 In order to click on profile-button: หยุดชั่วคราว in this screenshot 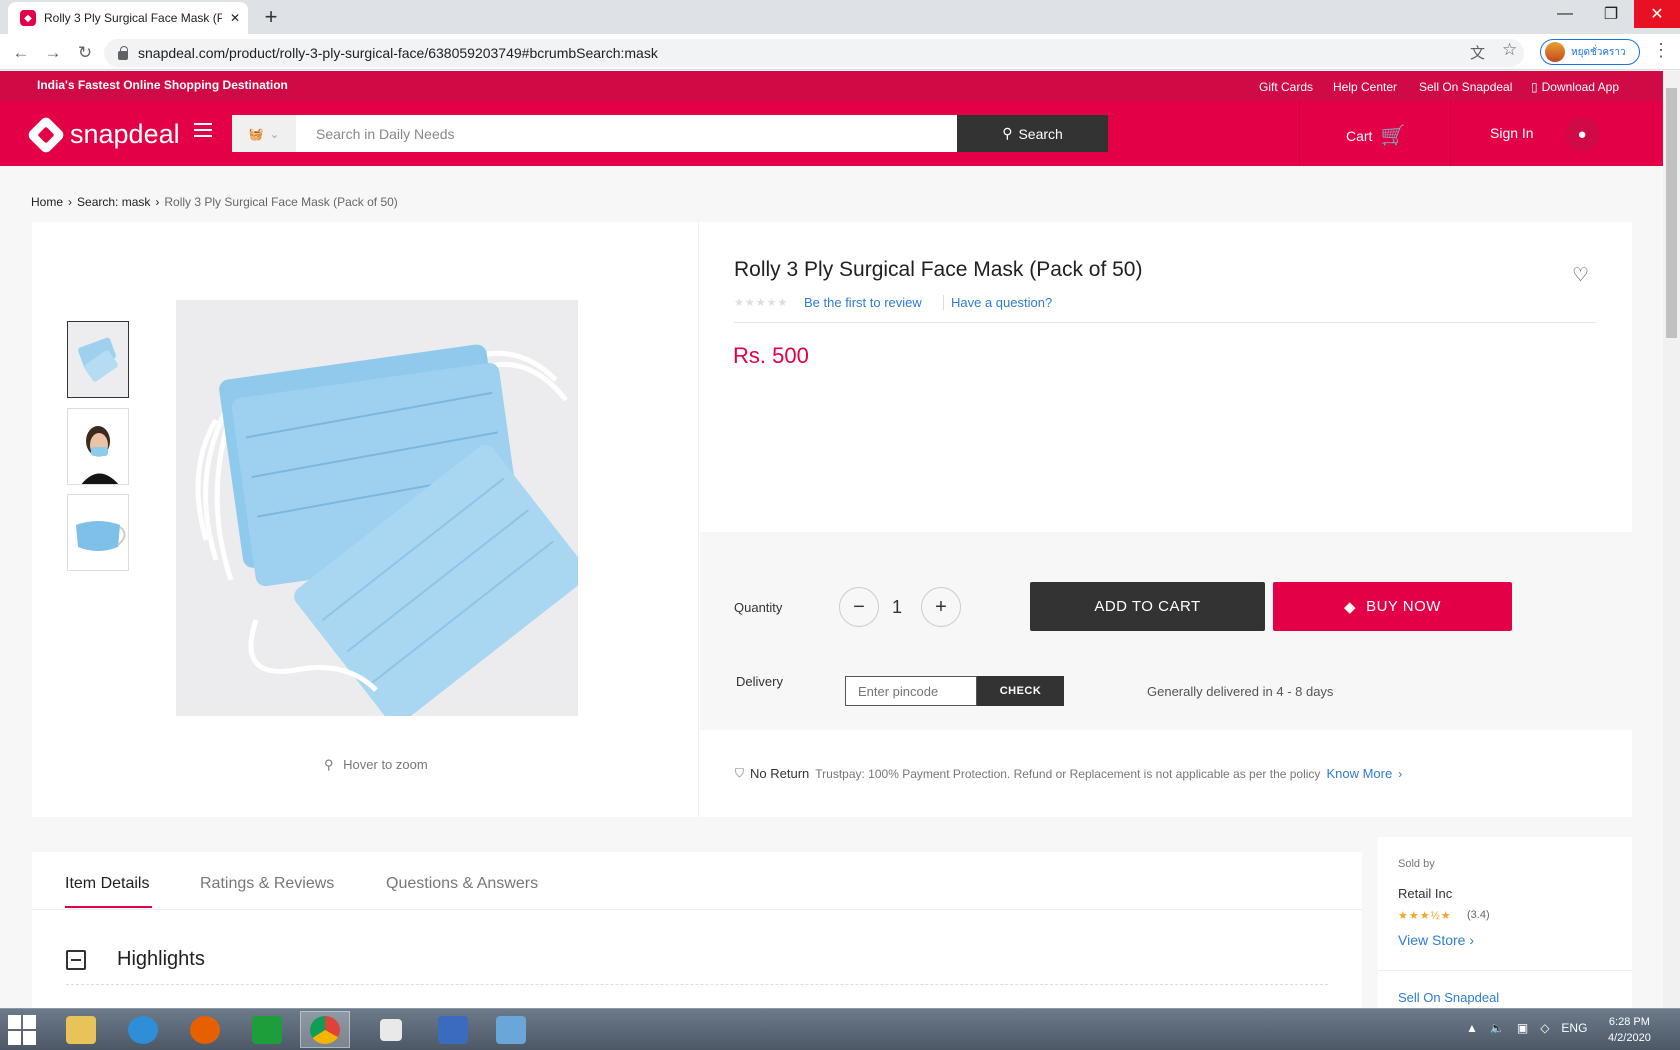, I will do `click(1590, 52)`.